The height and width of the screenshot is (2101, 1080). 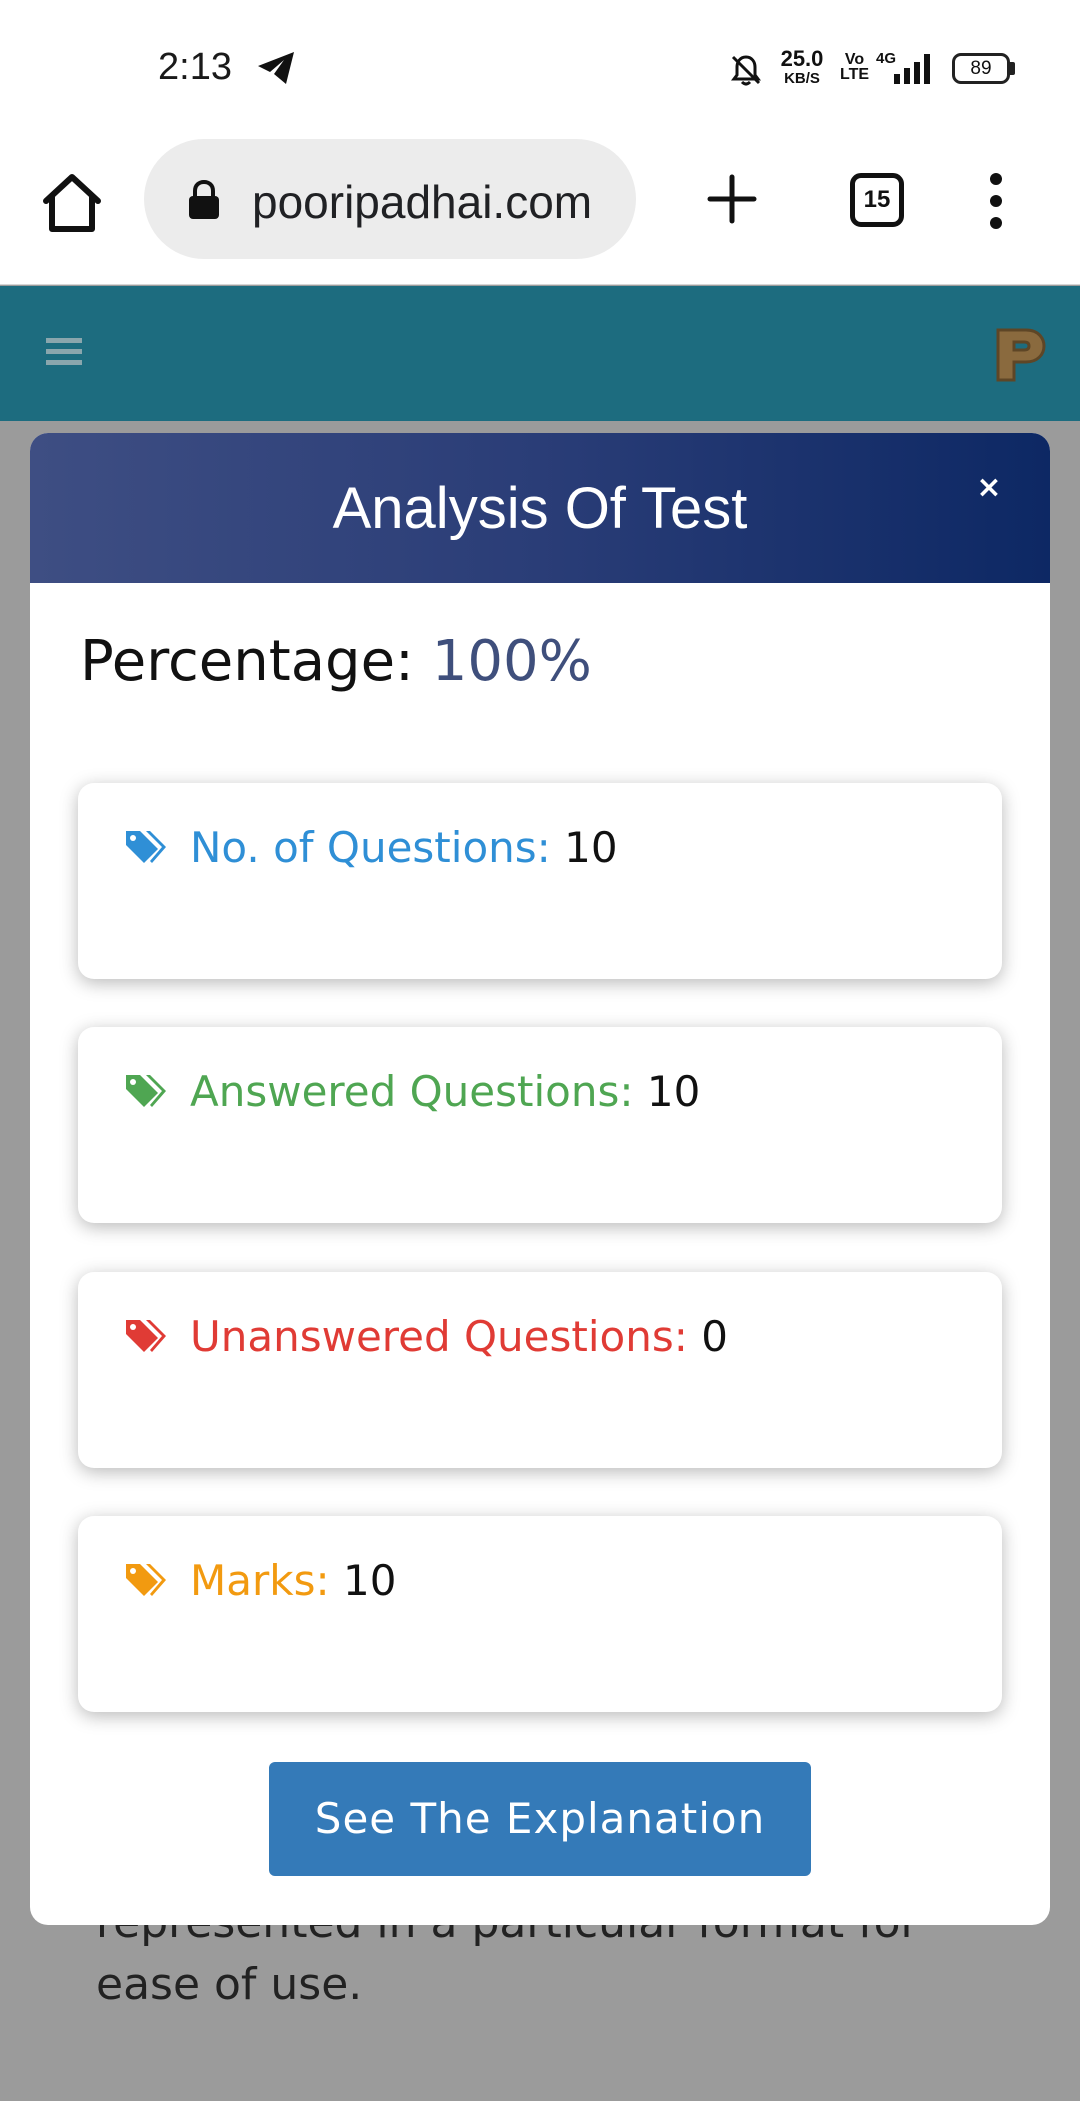 I want to click on stat-card-marks: Marks: 10, so click(x=540, y=1614).